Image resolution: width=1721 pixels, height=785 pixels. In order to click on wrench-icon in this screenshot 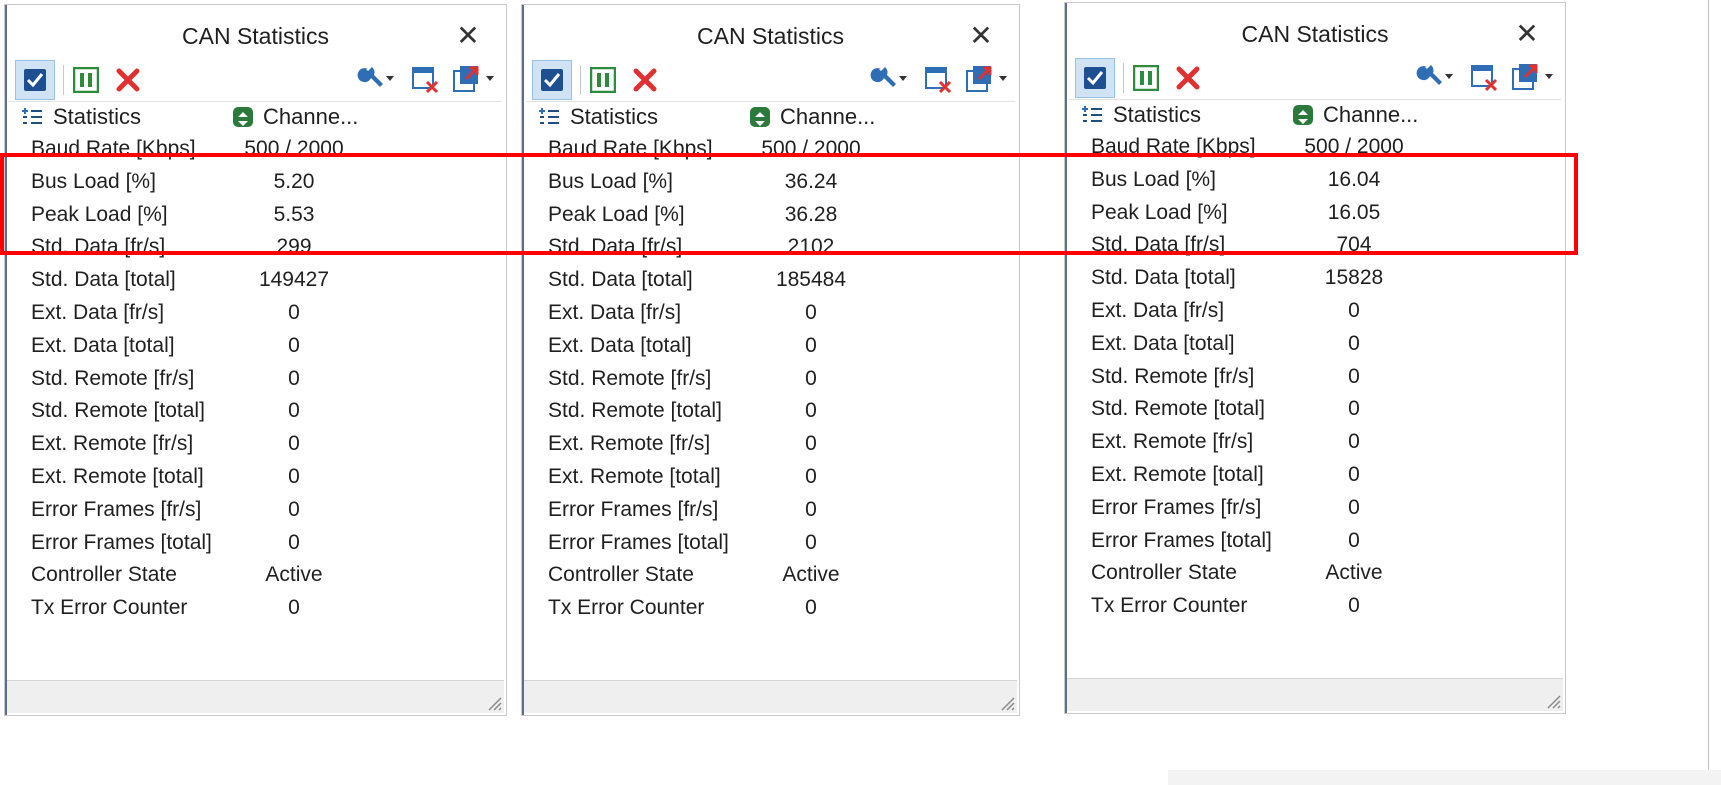, I will do `click(375, 77)`.